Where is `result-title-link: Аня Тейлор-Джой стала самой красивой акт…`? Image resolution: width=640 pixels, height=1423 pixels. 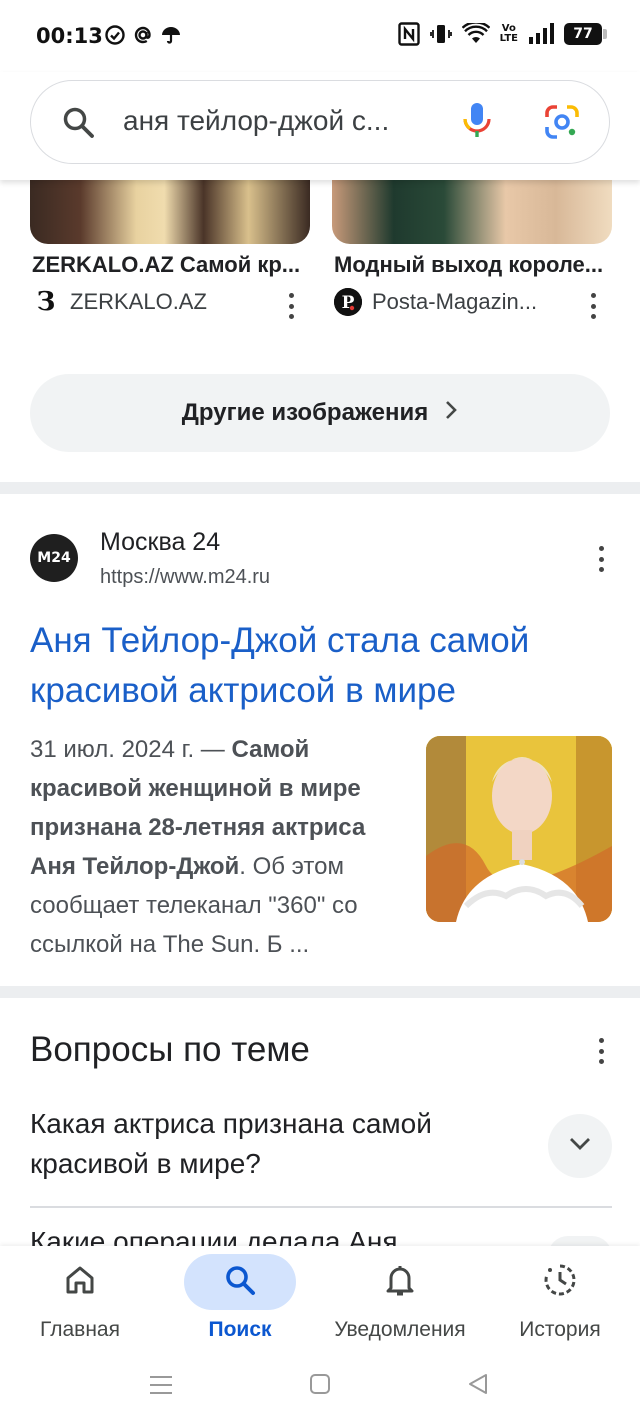
result-title-link: Аня Тейлор-Джой стала самой красивой акт… is located at coordinates (325, 666).